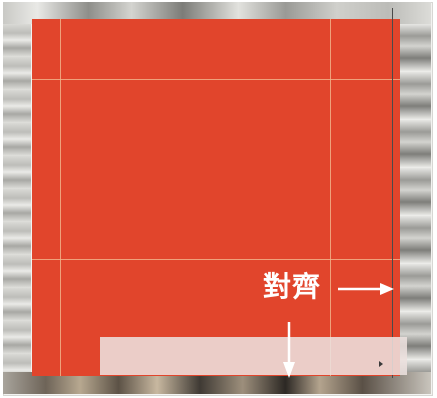 Image resolution: width=437 pixels, height=398 pixels. Describe the element at coordinates (253, 356) in the screenshot. I see `light-overlay-bar` at that location.